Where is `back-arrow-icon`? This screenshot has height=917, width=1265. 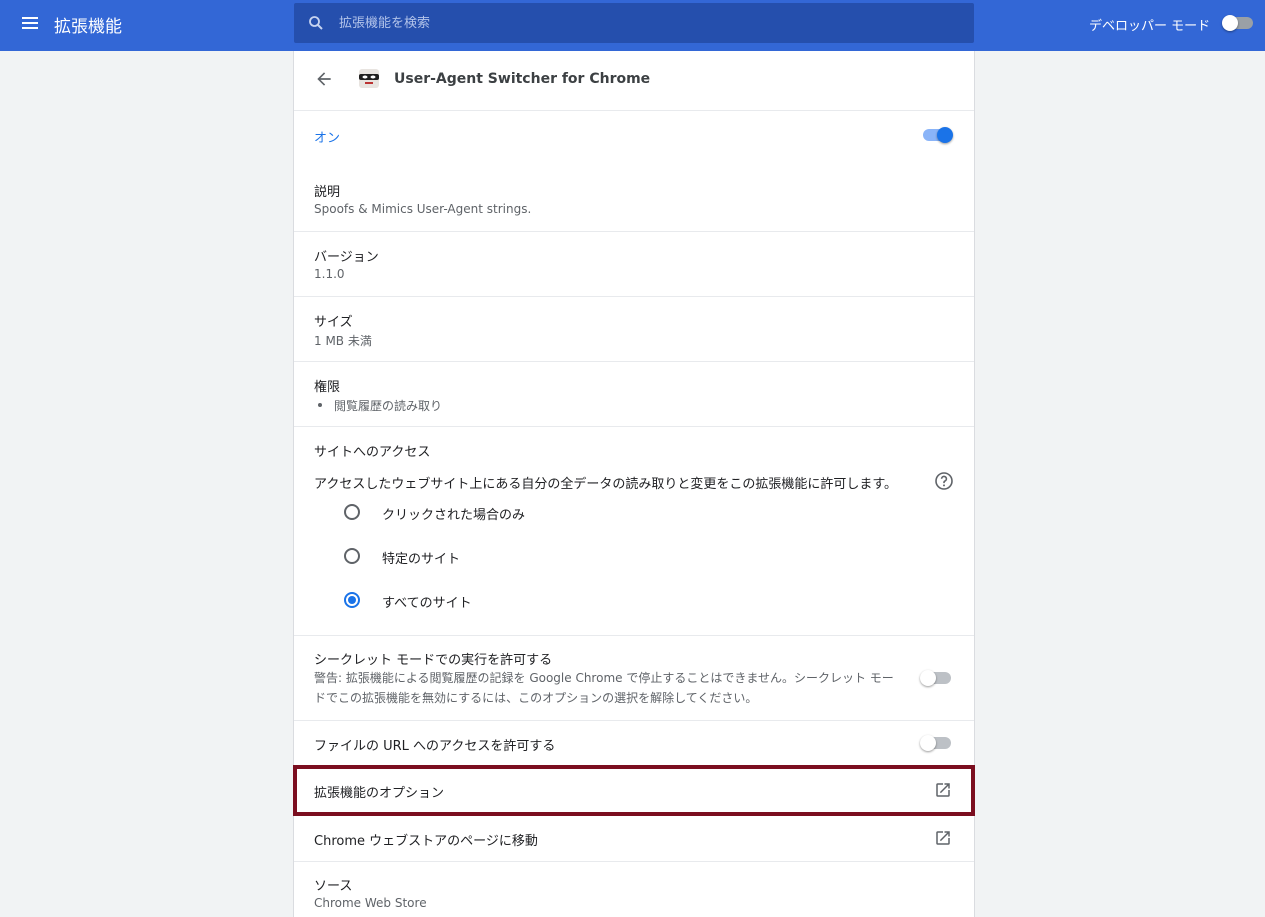 back-arrow-icon is located at coordinates (324, 79).